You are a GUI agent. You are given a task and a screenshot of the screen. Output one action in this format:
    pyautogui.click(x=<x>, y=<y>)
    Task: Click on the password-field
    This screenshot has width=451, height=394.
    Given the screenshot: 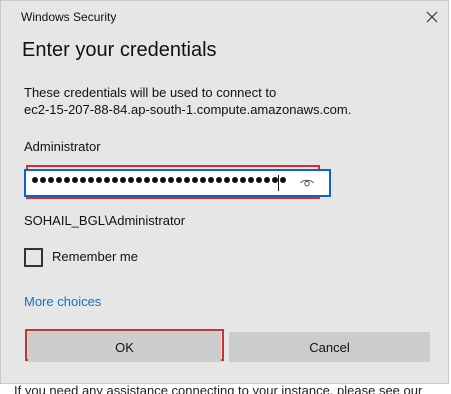 What is the action you would take?
    pyautogui.click(x=177, y=183)
    